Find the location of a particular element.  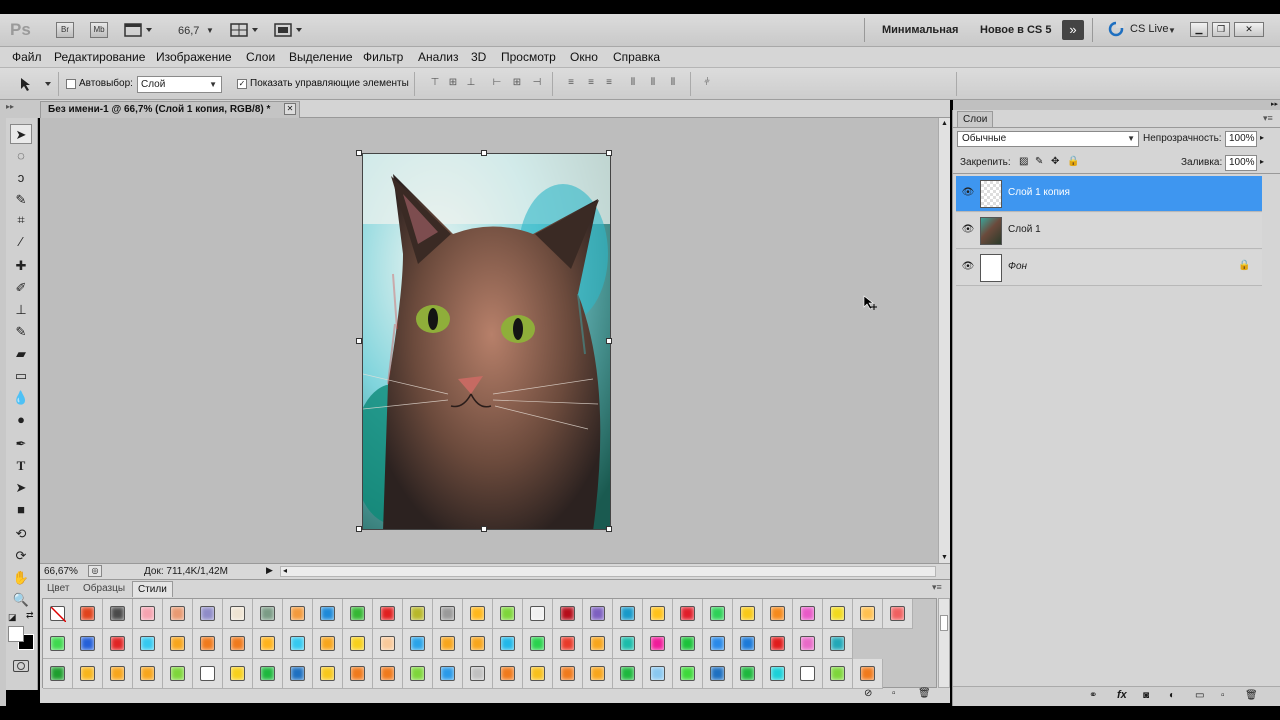

zoom-status: 66,67% is located at coordinates (61, 571).